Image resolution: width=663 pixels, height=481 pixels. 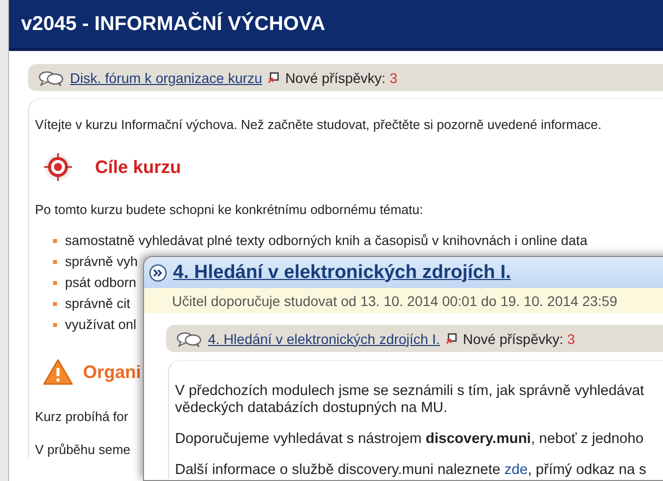 What do you see at coordinates (166, 78) in the screenshot?
I see `forum-link: Disk. fórum k organizace kurzu` at bounding box center [166, 78].